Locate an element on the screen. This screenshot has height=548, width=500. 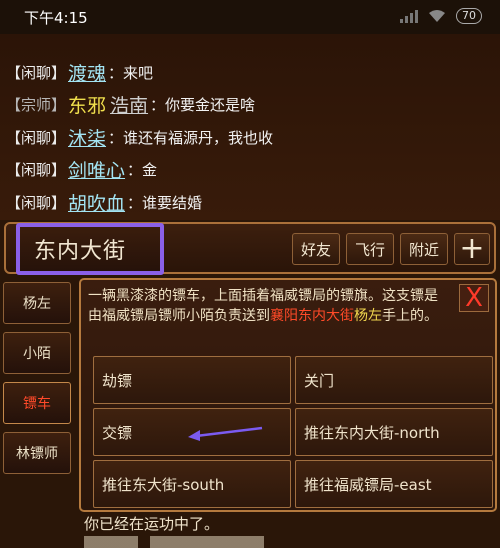
status-icons: 70 is located at coordinates (441, 16).